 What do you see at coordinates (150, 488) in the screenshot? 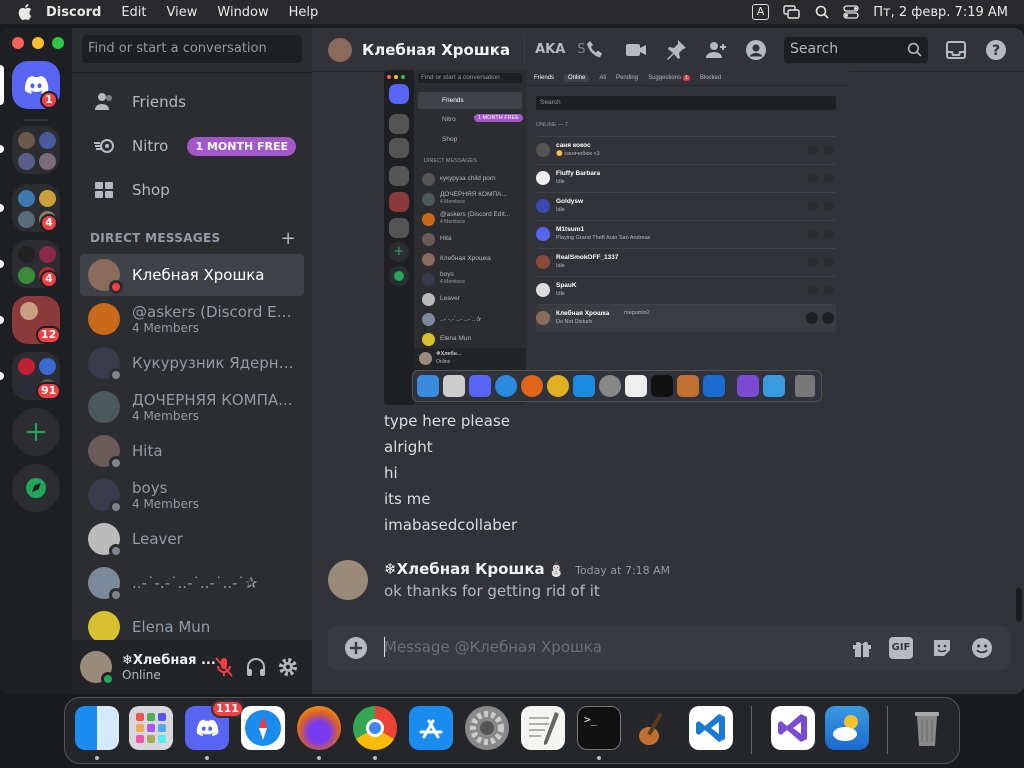
I see `dm-name: boys` at bounding box center [150, 488].